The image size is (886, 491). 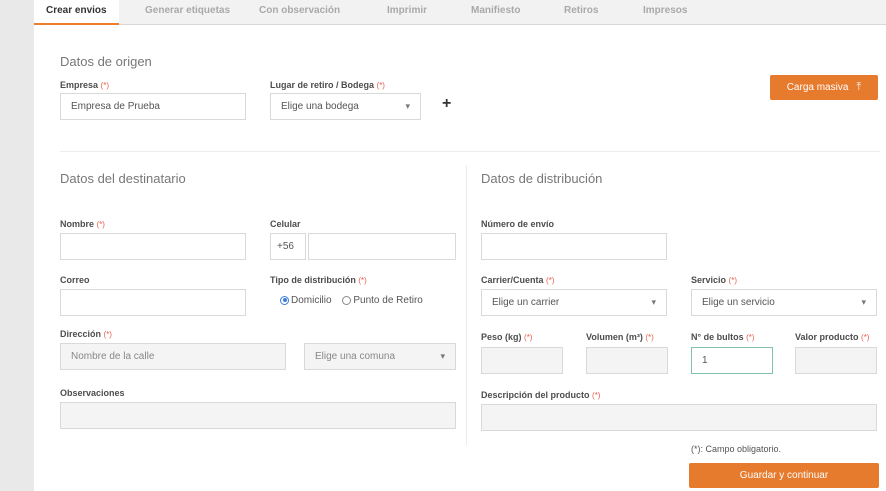 What do you see at coordinates (581, 10) in the screenshot?
I see `tab-retiros: Retiros` at bounding box center [581, 10].